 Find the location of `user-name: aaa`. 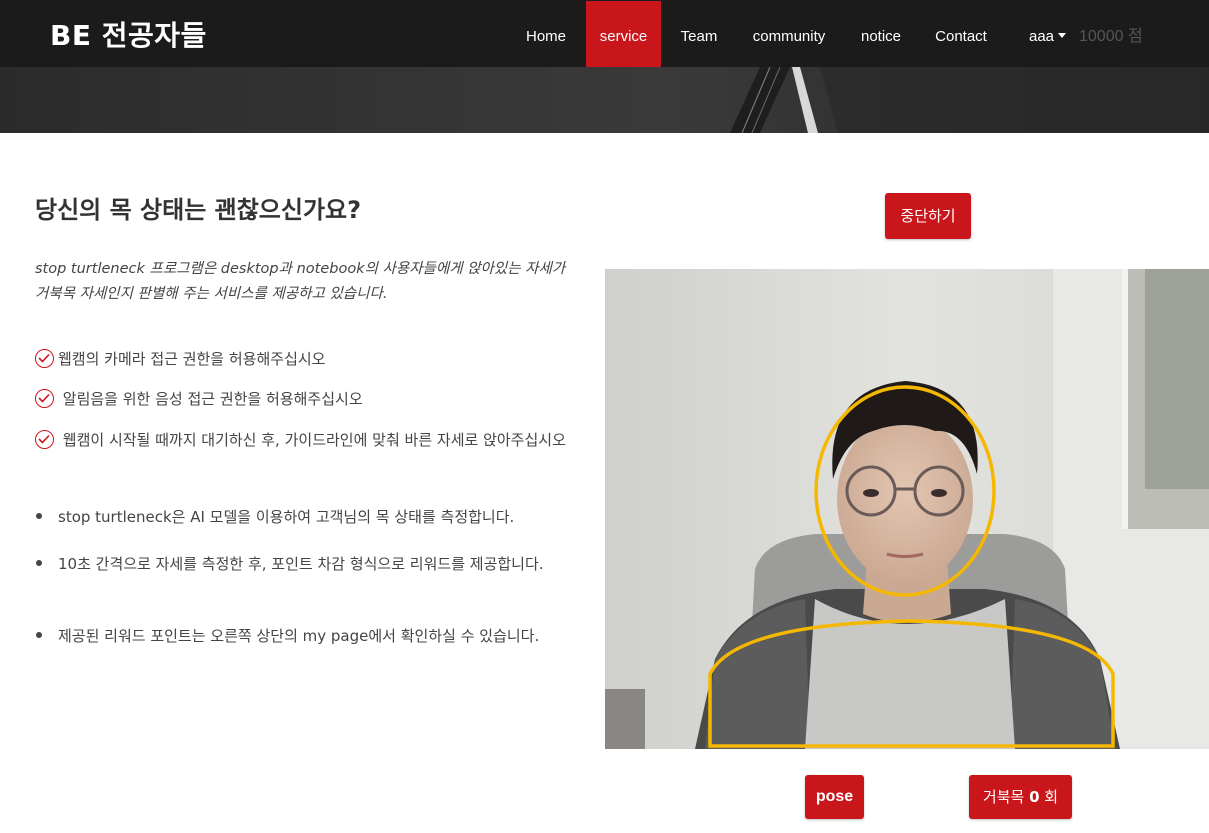

user-name: aaa is located at coordinates (1042, 36).